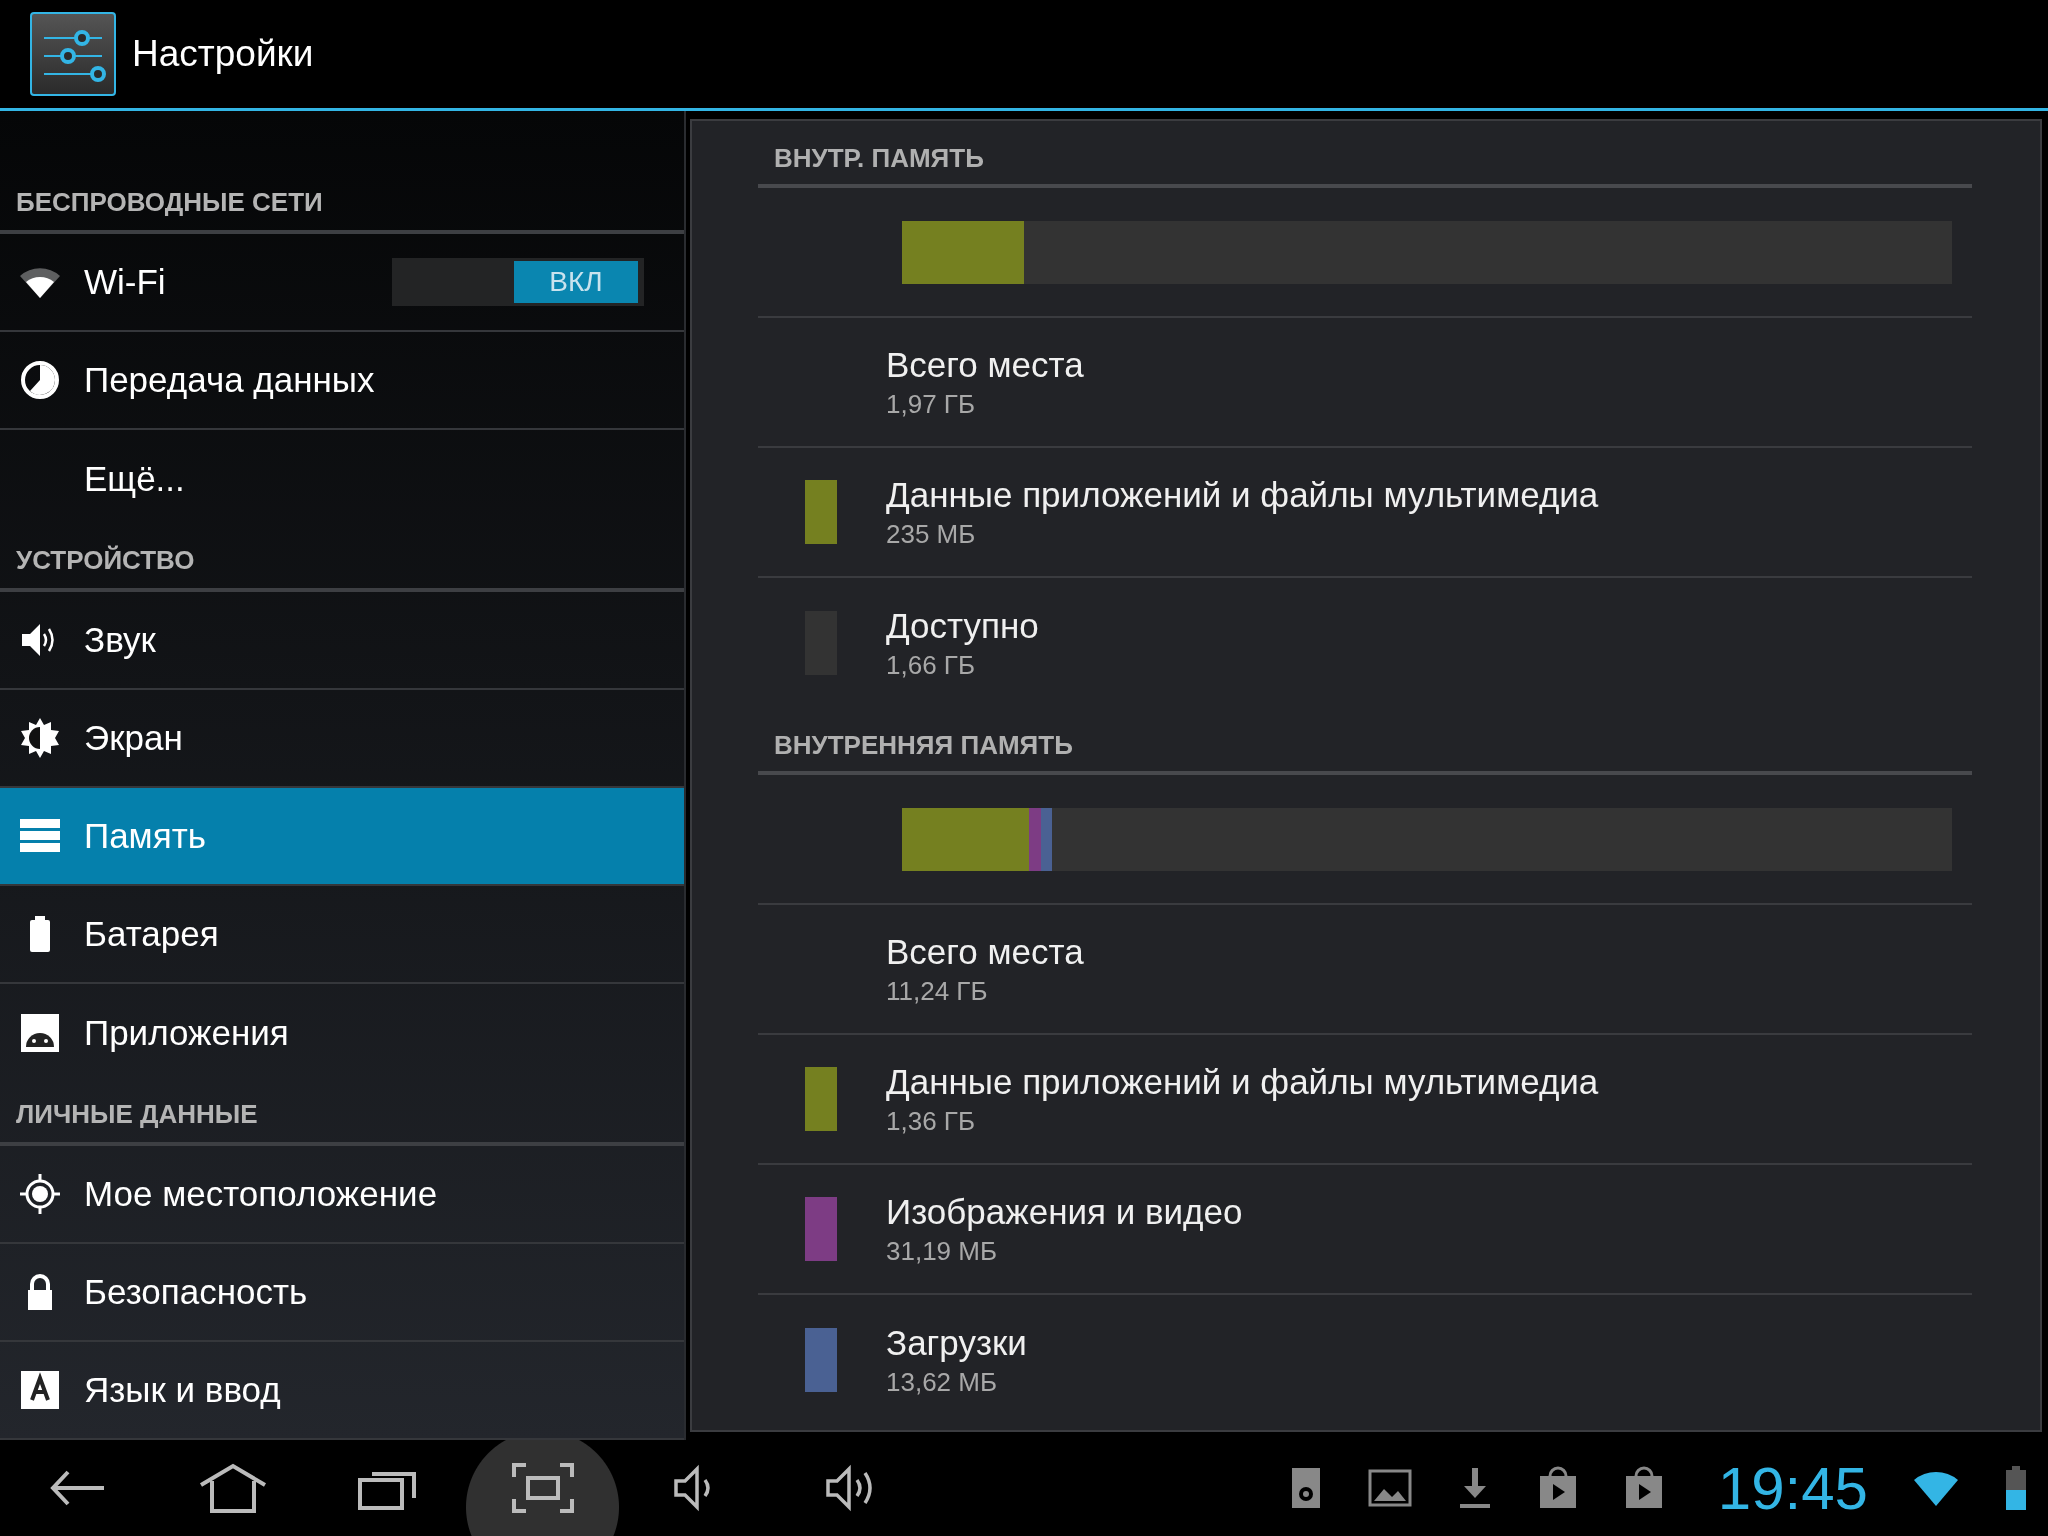 This screenshot has width=2048, height=1536. I want to click on download-icon, so click(1474, 1488).